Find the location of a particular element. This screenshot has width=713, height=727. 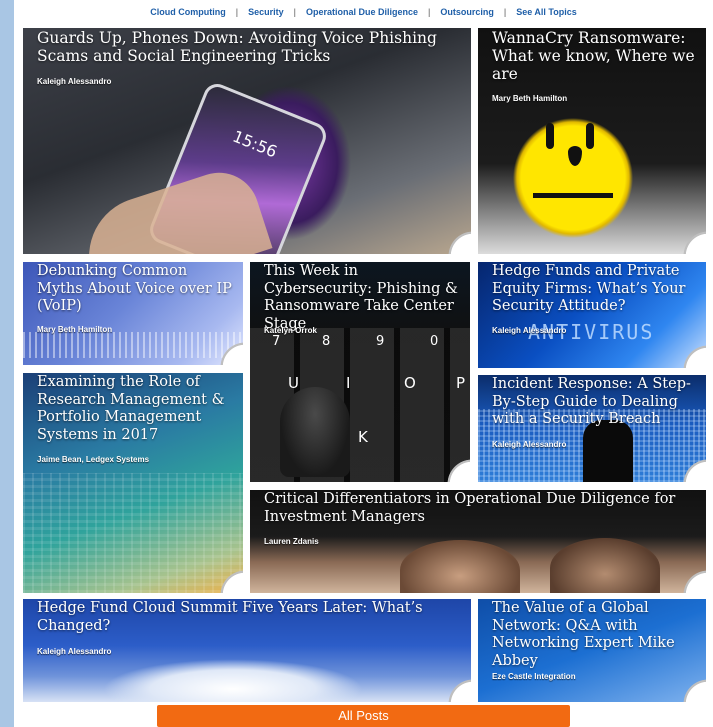

post-author: Katelyn Orrok is located at coordinates (290, 330).